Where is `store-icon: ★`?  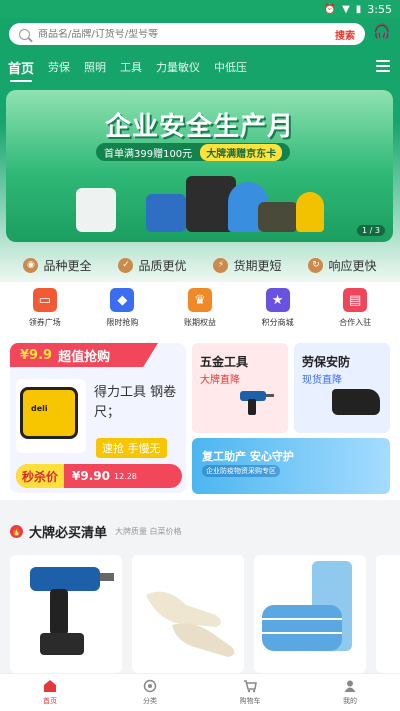
store-icon: ★ is located at coordinates (277, 300).